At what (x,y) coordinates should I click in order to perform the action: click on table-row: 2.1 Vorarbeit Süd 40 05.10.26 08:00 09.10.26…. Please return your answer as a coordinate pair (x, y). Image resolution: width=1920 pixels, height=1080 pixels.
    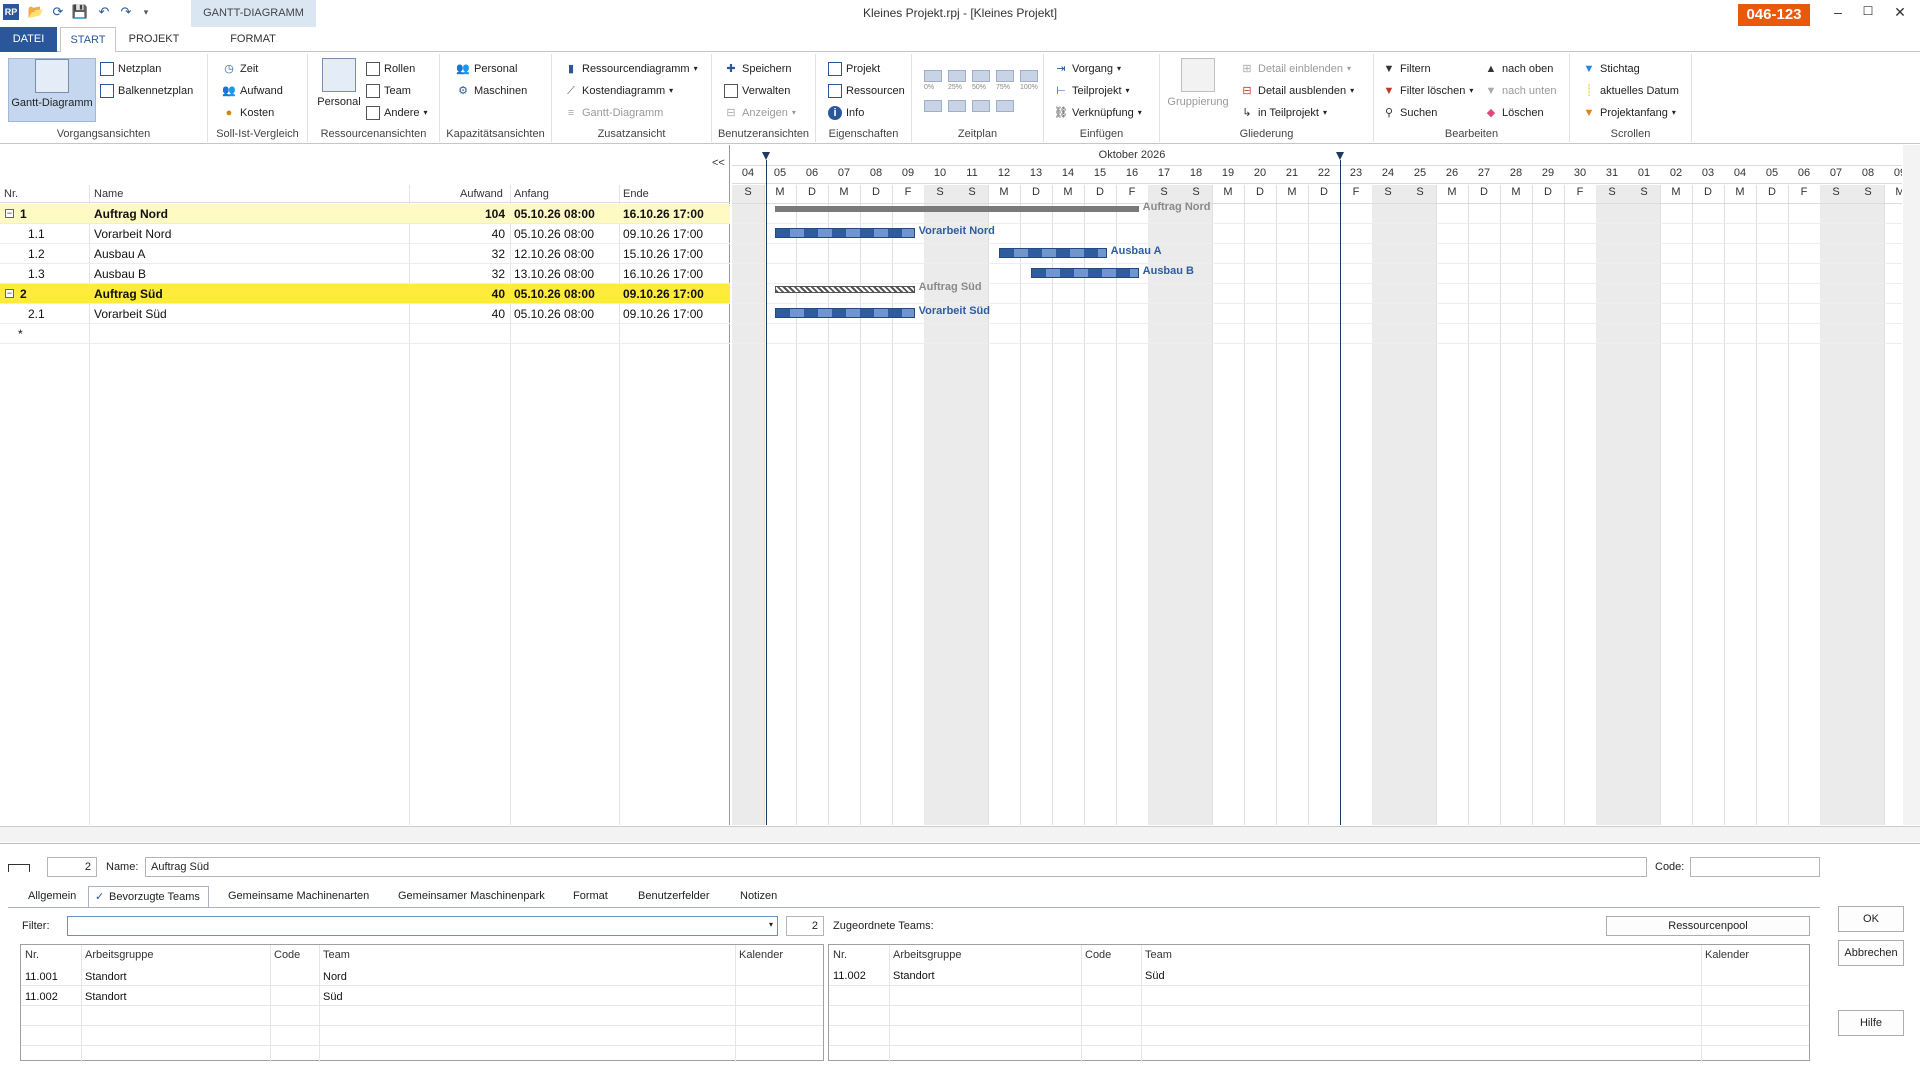
    Looking at the image, I should click on (365, 314).